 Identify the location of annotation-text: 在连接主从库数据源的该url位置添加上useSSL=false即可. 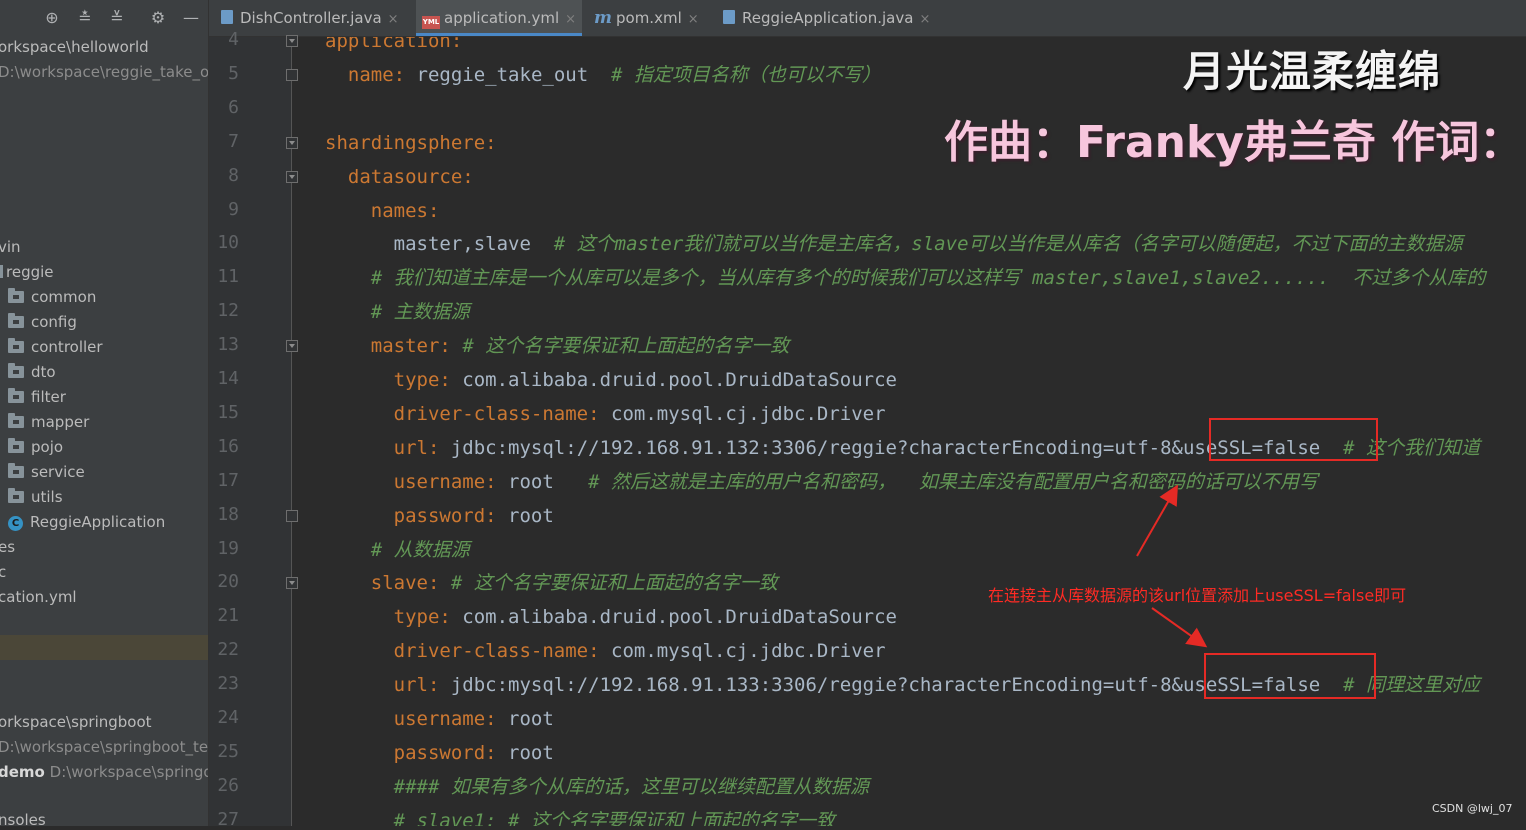
(1197, 595).